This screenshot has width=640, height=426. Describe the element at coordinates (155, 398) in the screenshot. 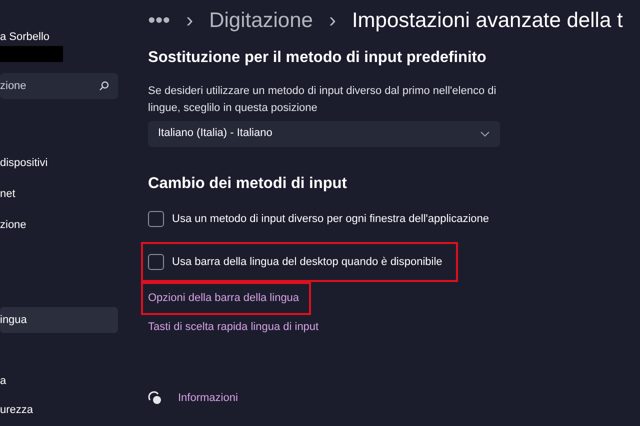

I see `help-icon` at that location.